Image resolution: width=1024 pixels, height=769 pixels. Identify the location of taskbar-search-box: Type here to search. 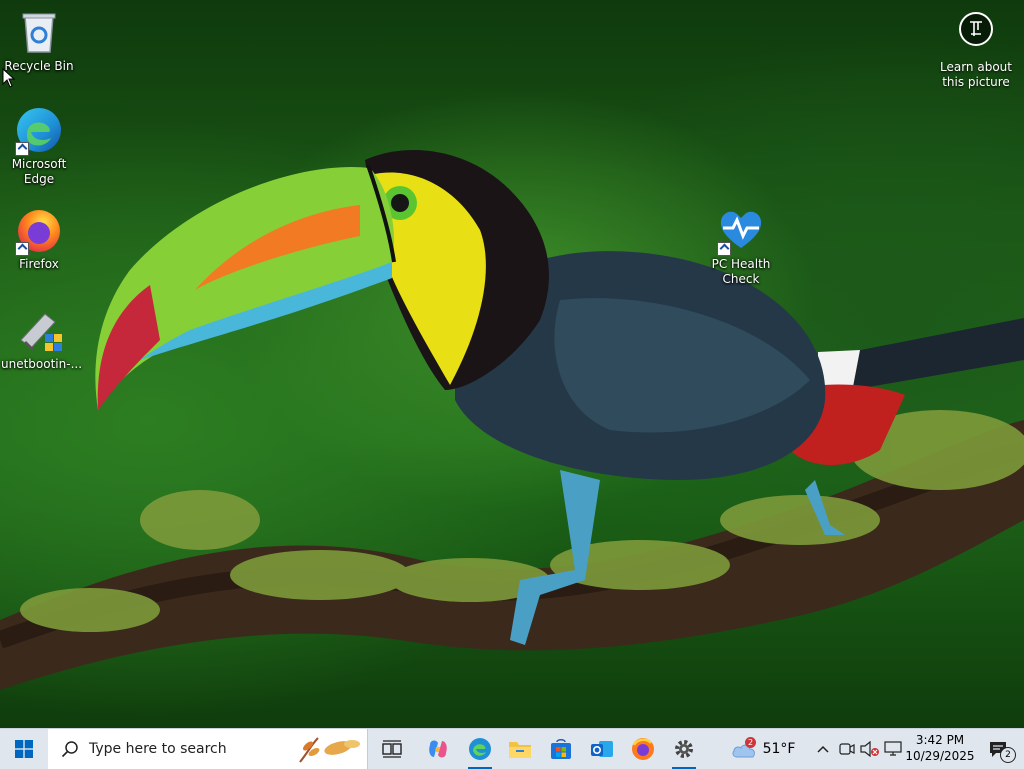
(208, 749).